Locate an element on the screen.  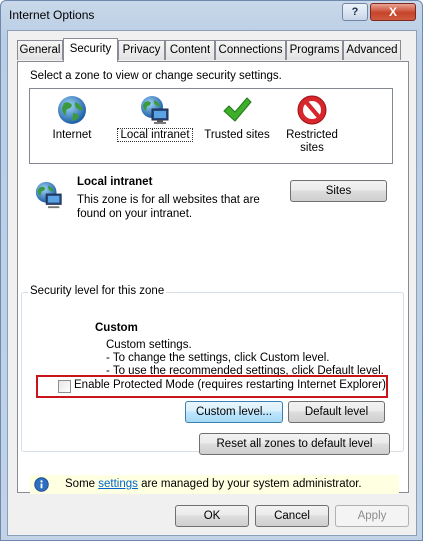
tab-label: Privacy is located at coordinates (141, 50).